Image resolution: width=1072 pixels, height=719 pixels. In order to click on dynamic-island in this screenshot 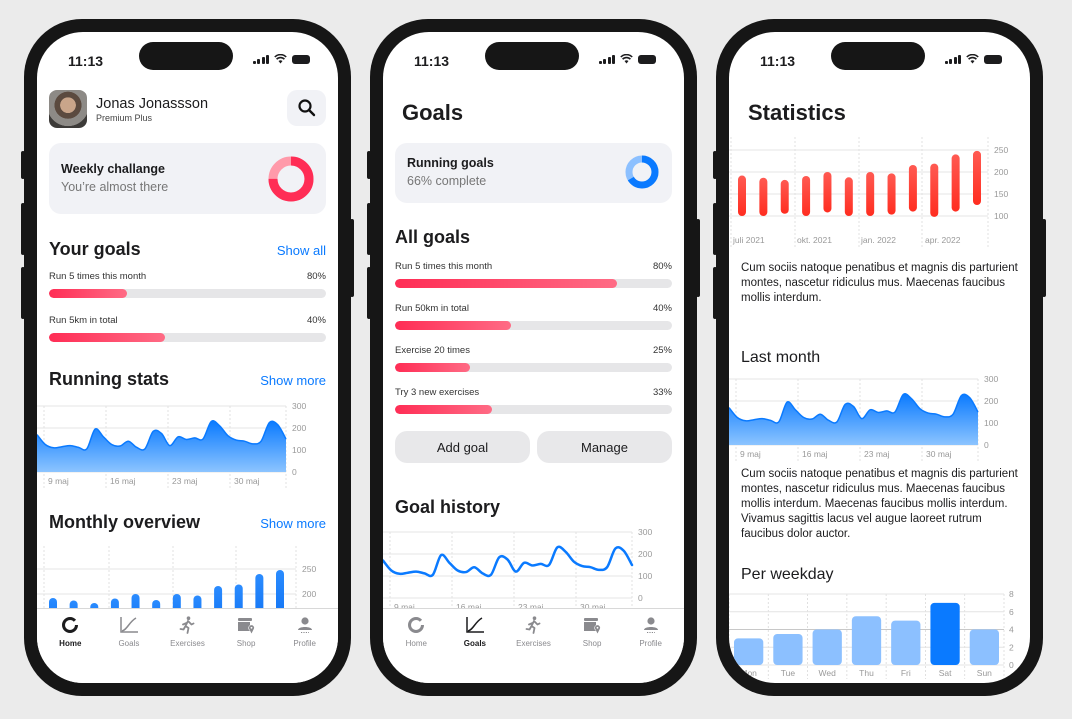, I will do `click(532, 56)`.